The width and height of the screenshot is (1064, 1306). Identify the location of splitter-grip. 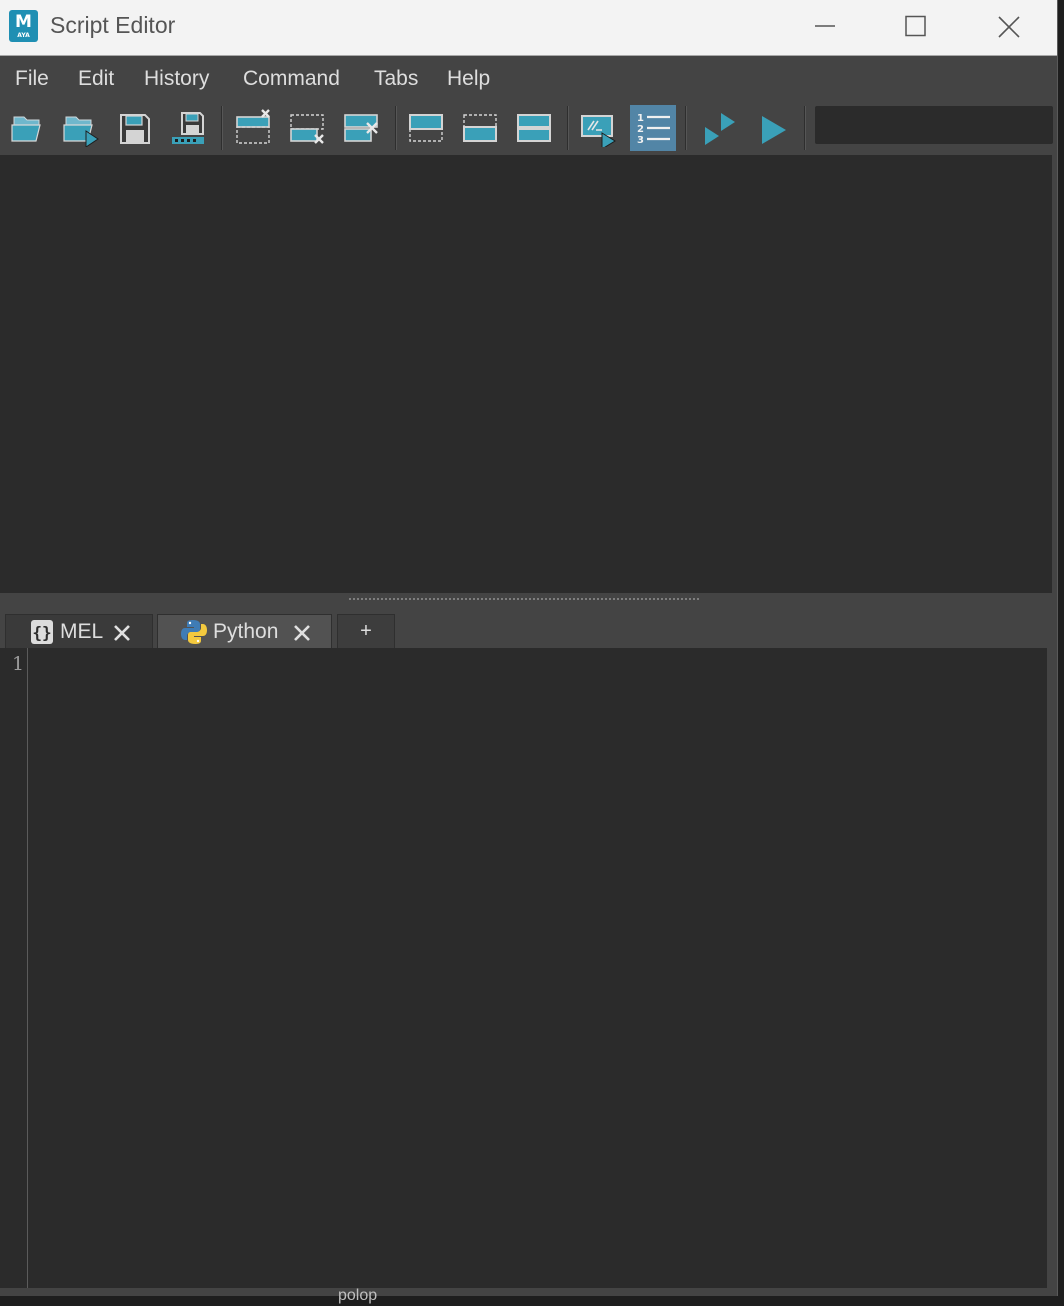
(524, 599).